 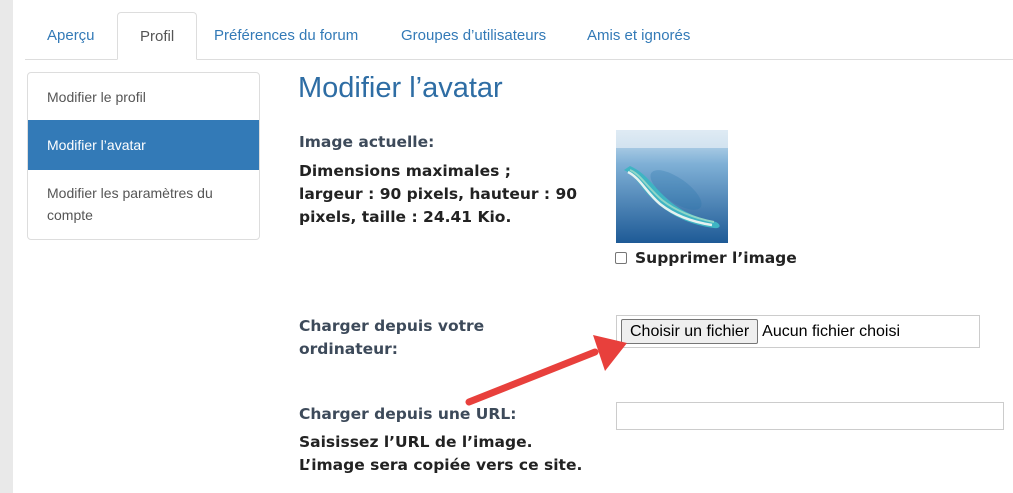 I want to click on file-upload-field: Choisir un fichier Aucun fichier choisi, so click(x=798, y=331).